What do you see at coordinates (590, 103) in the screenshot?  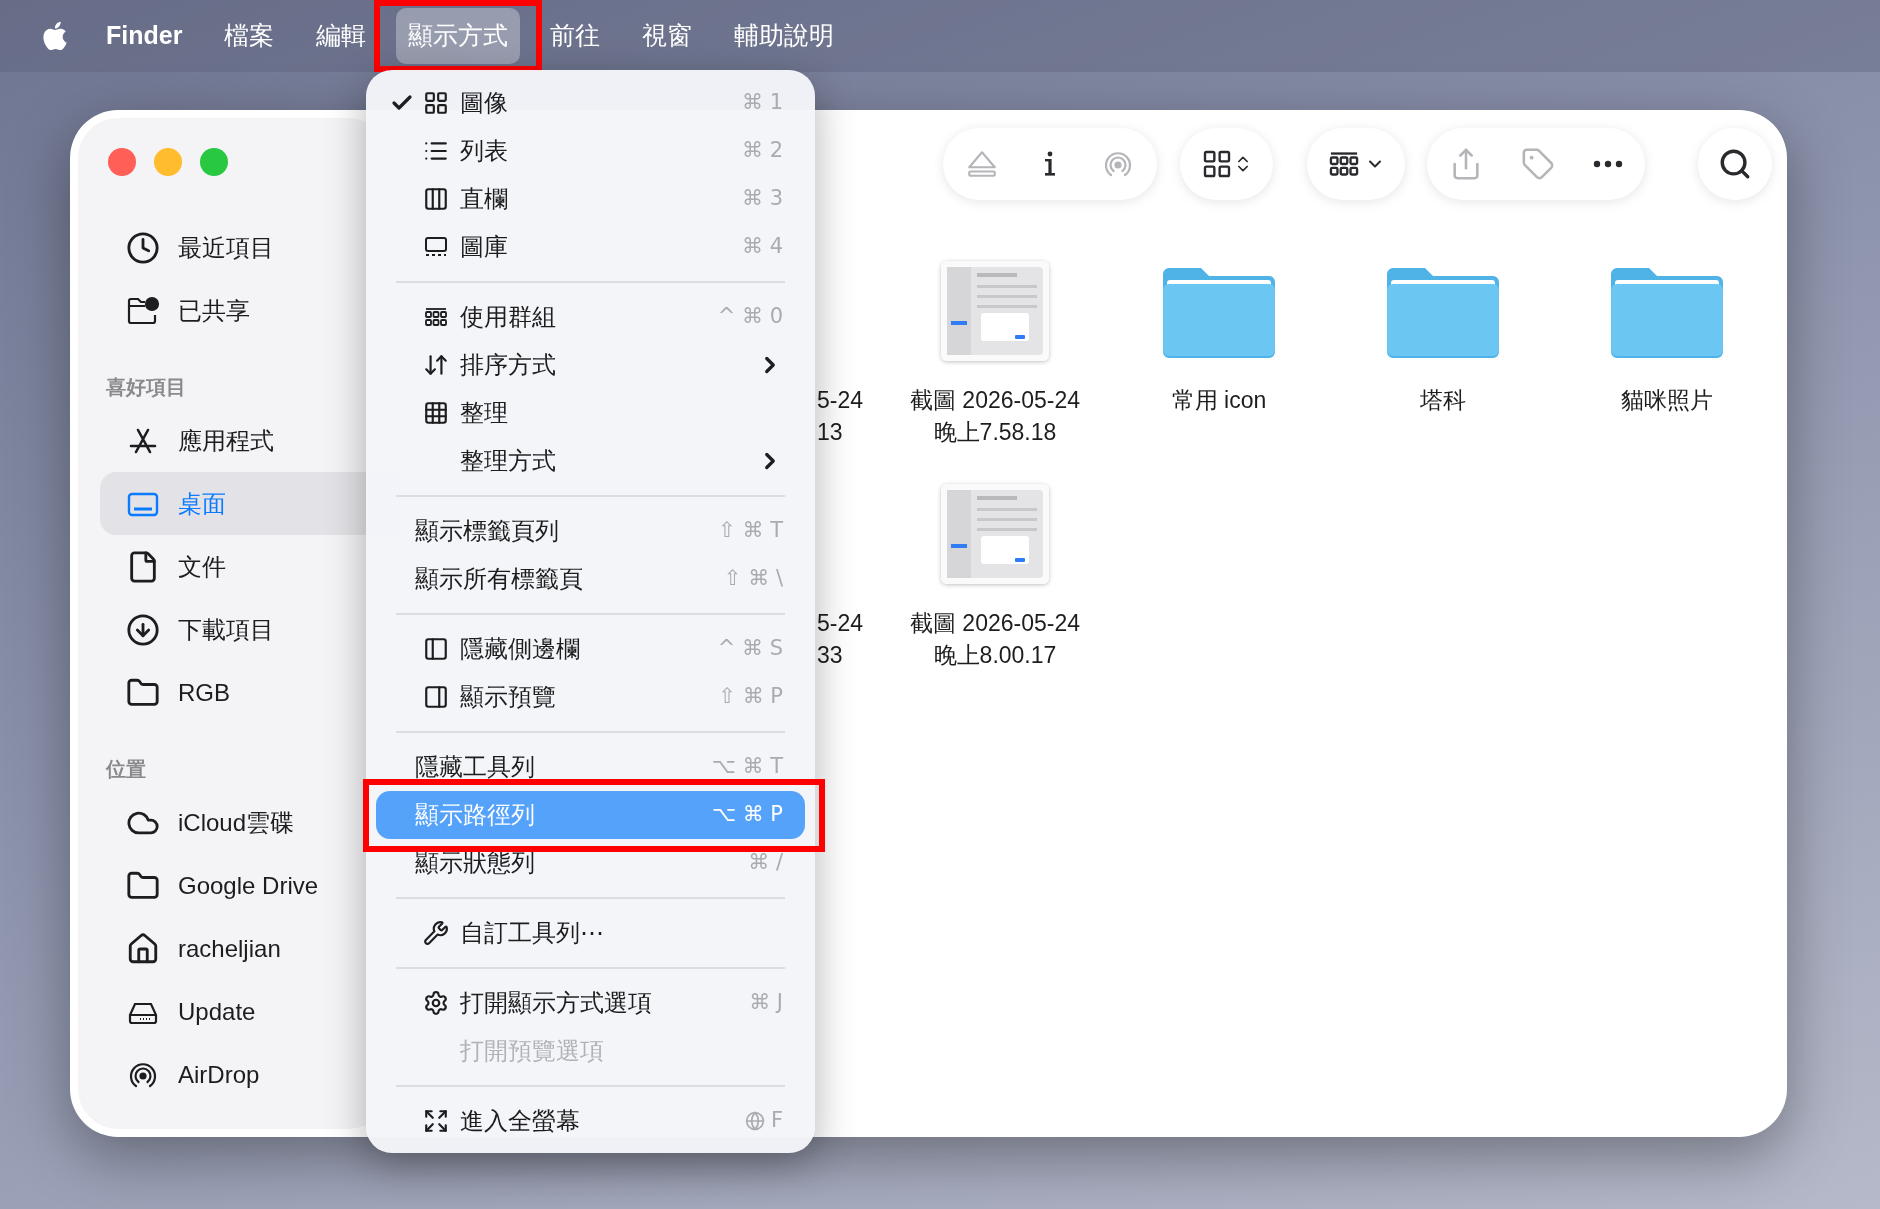 I see `menu-item: 圖像 ⌘ 1` at bounding box center [590, 103].